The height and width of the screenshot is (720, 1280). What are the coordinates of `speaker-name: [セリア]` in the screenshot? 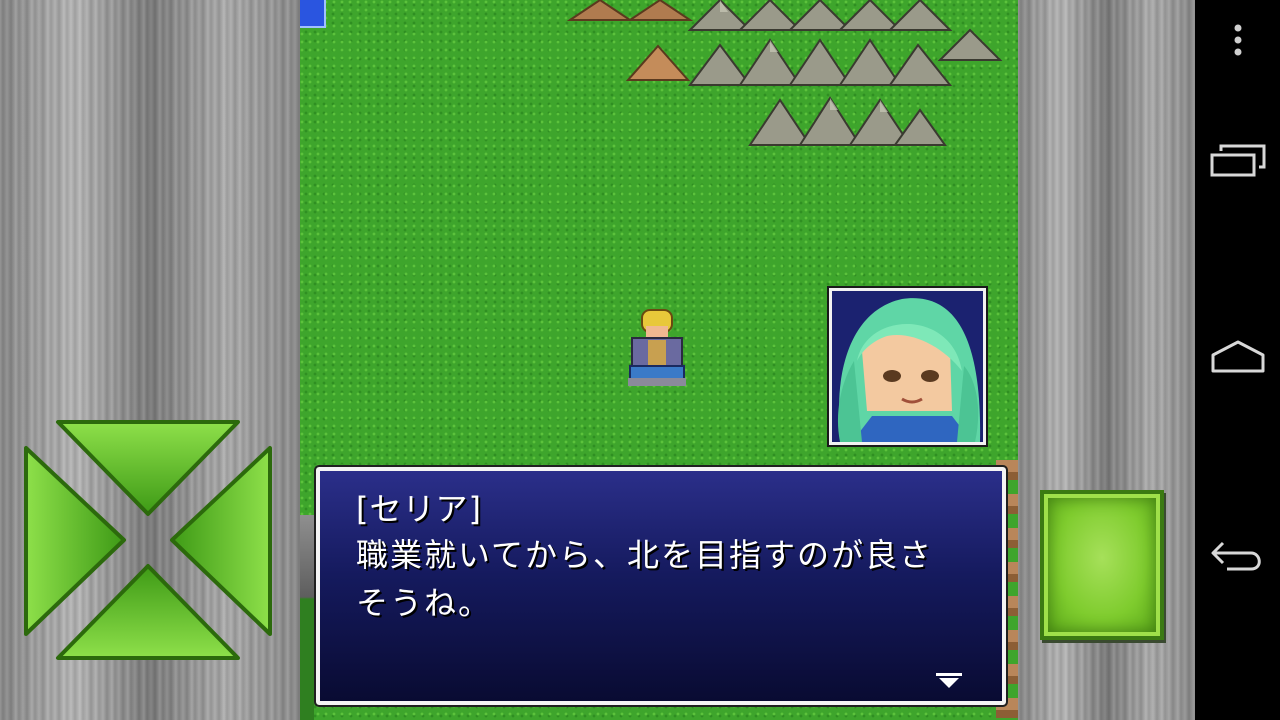 It's located at (419, 509).